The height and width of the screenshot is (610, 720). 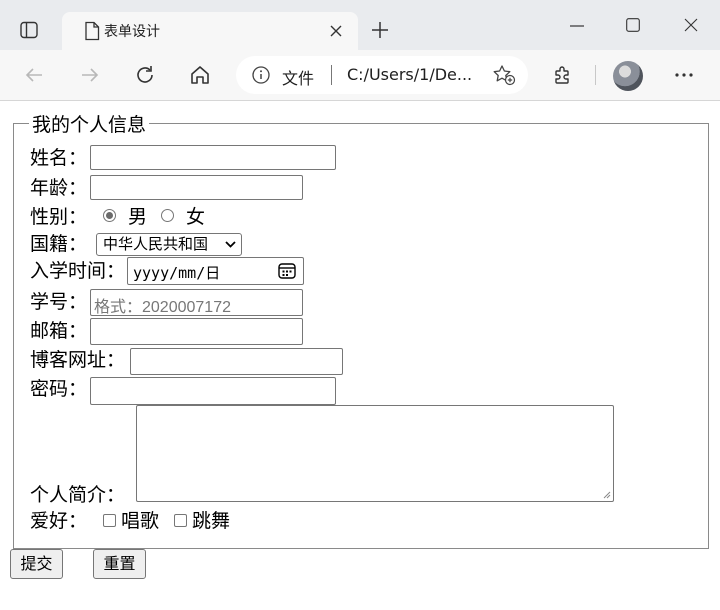 I want to click on blog-url-label: 博客网址：, so click(x=78, y=360).